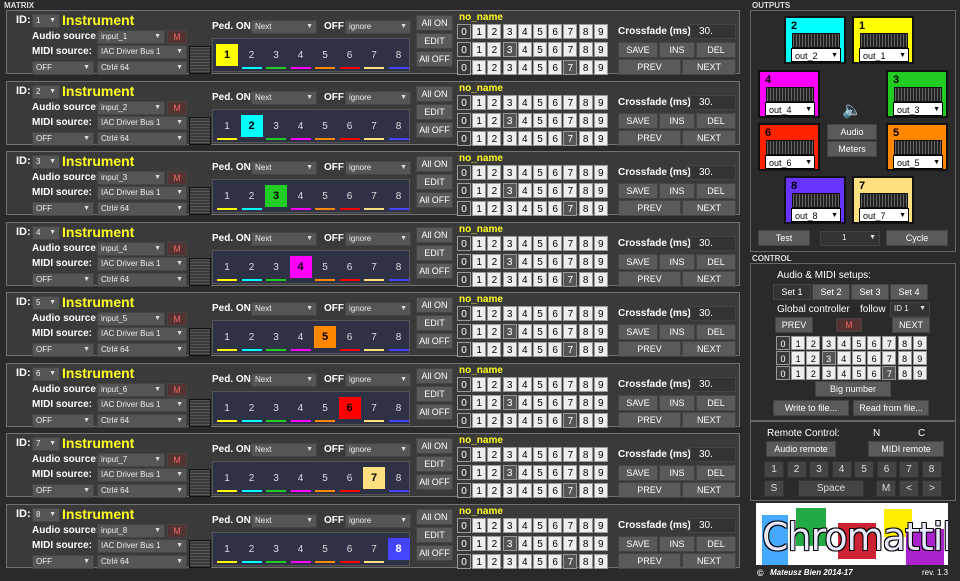 The width and height of the screenshot is (960, 581). What do you see at coordinates (774, 469) in the screenshot?
I see `remote-number-key: 1` at bounding box center [774, 469].